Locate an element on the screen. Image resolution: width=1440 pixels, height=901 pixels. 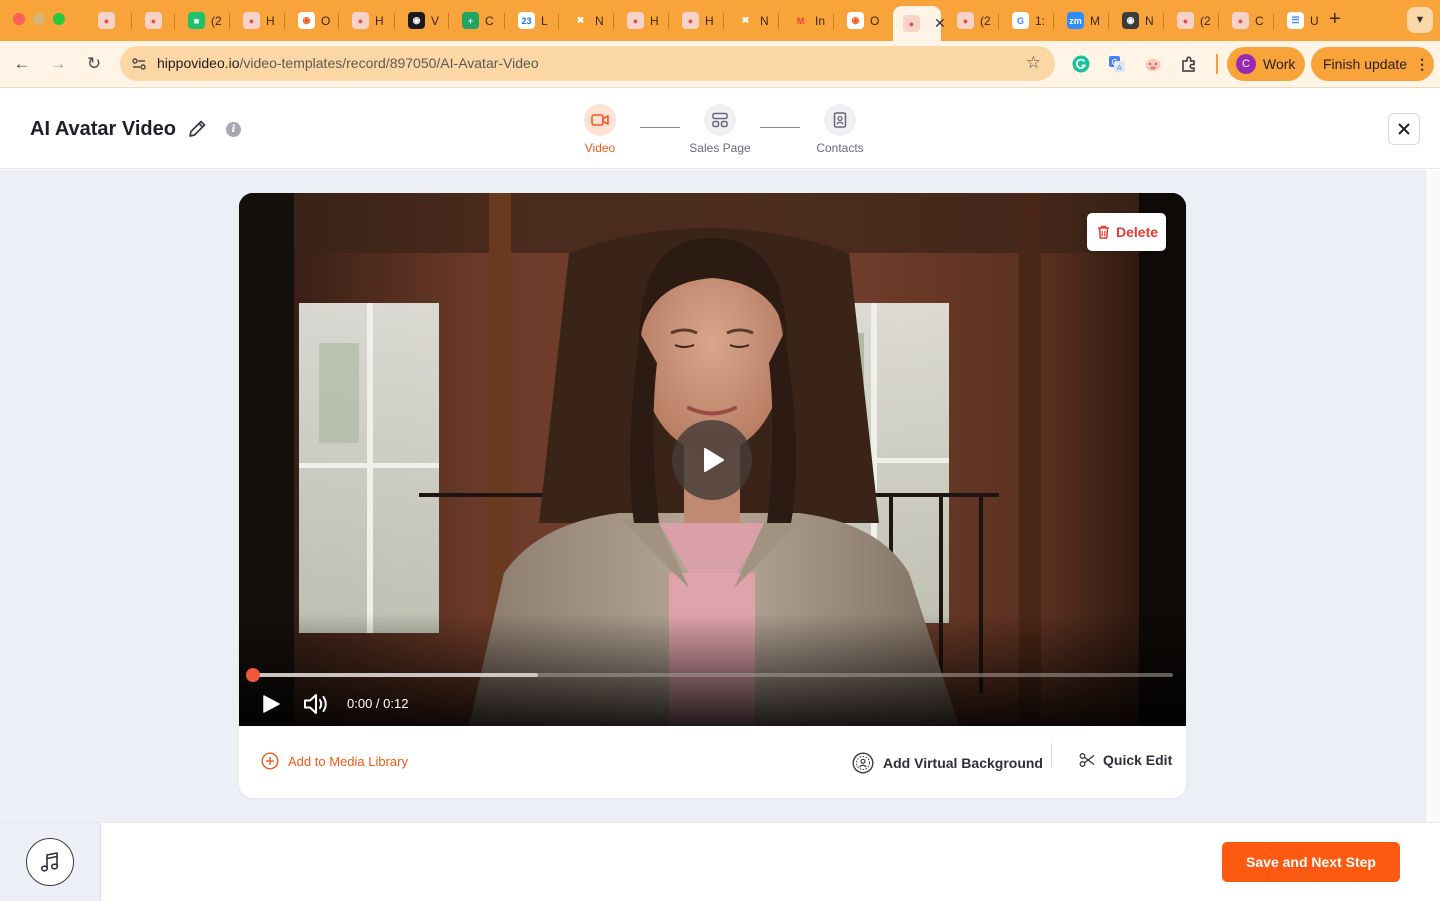
video-progress-bar is located at coordinates (709, 675).